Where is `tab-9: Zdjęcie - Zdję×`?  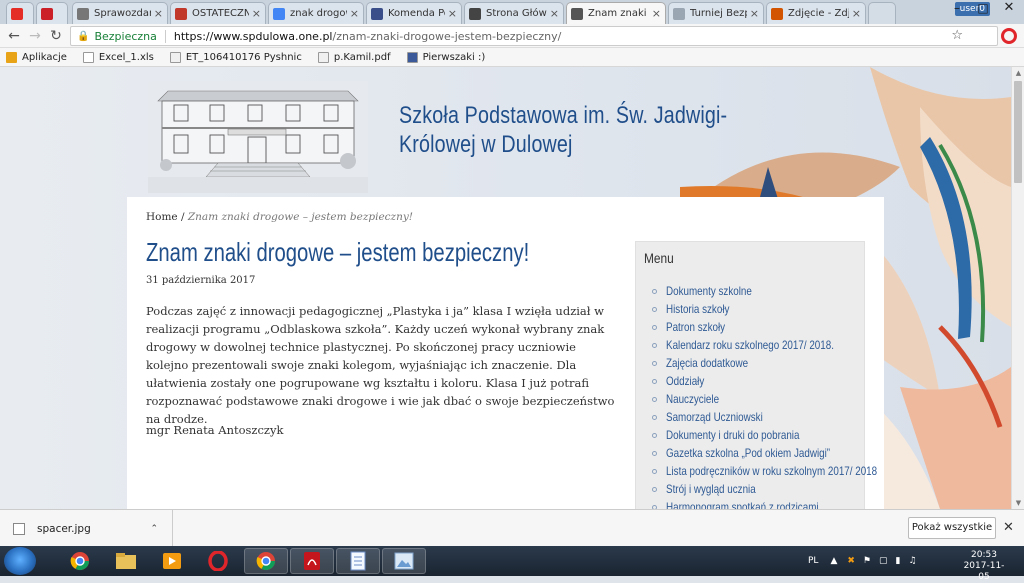
tab-9: Zdjęcie - Zdję× is located at coordinates (816, 13).